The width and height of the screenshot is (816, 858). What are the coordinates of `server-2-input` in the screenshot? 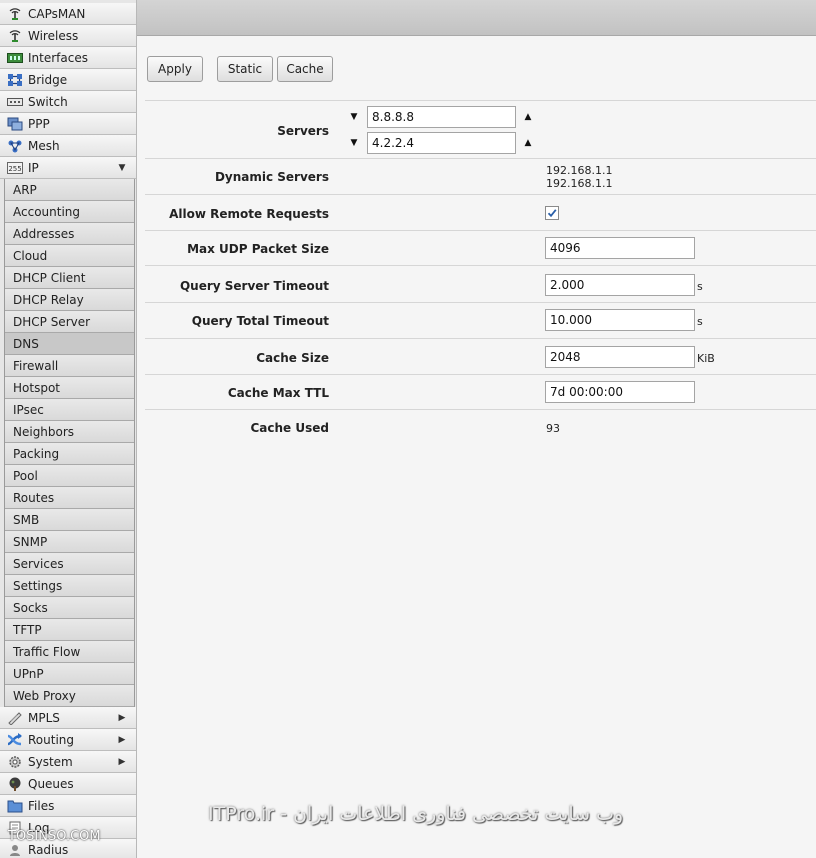 It's located at (441, 143).